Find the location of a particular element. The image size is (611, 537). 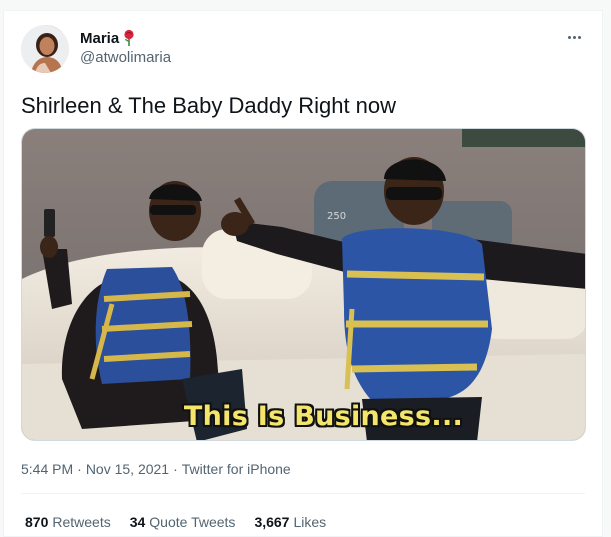

tweet-text: Shirleen & The Baby Daddy Right now is located at coordinates (209, 105).